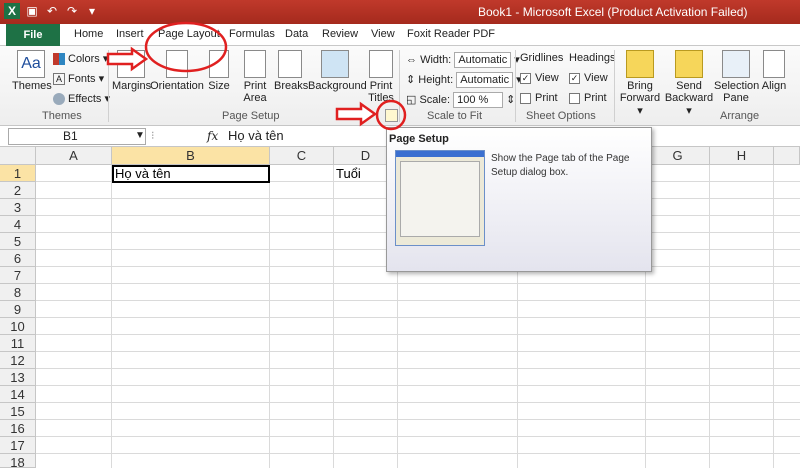  Describe the element at coordinates (18, 343) in the screenshot. I see `row-header-11: 11` at that location.